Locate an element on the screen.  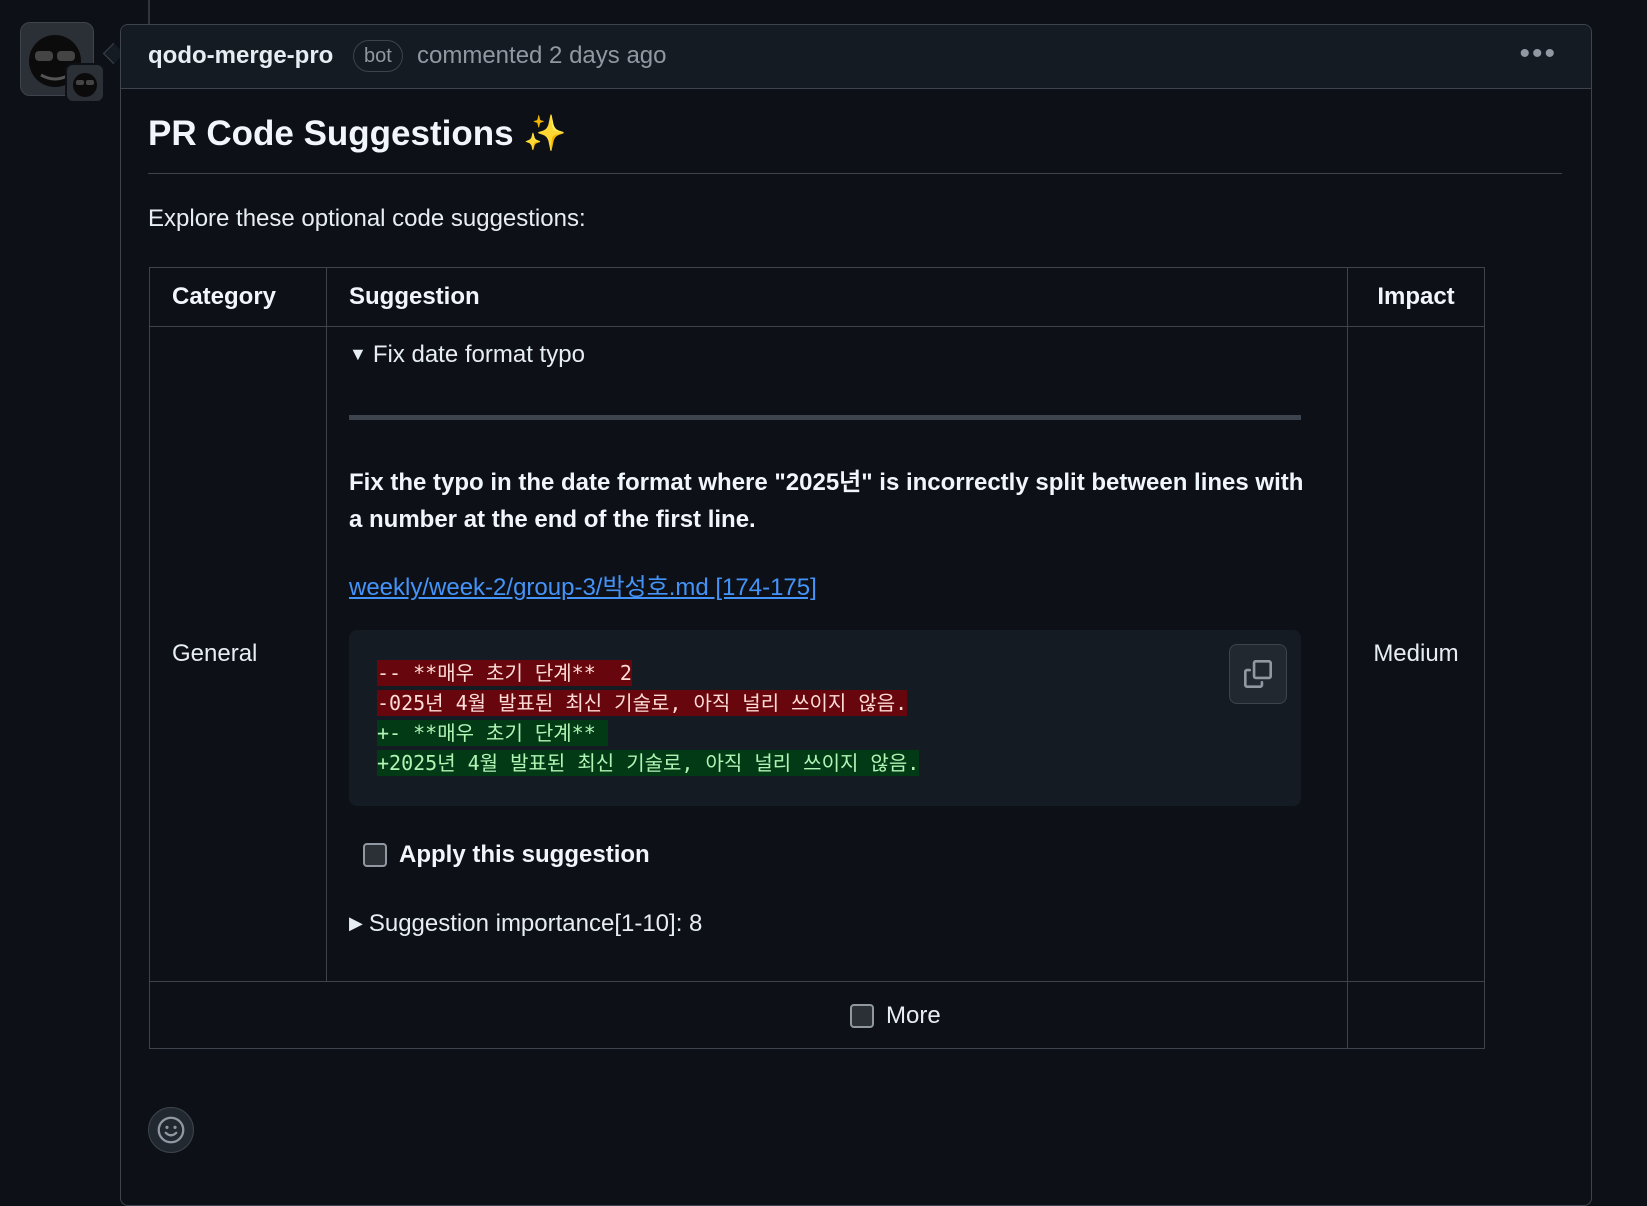
diff-line: -025년 4월 발표된 최신 기술로, 아직 널리 쓰이지 않음. is located at coordinates (642, 703).